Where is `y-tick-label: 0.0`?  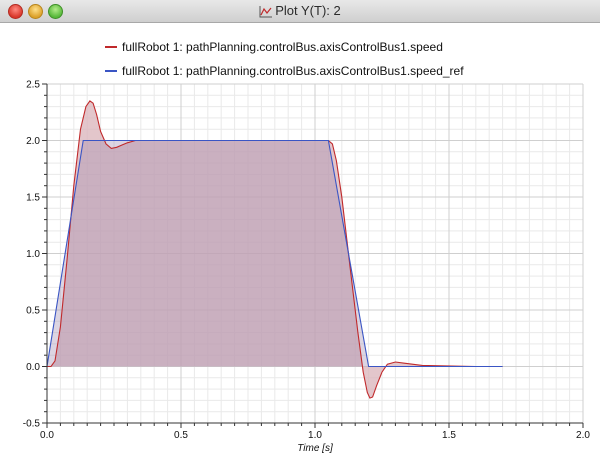
y-tick-label: 0.0 is located at coordinates (33, 367).